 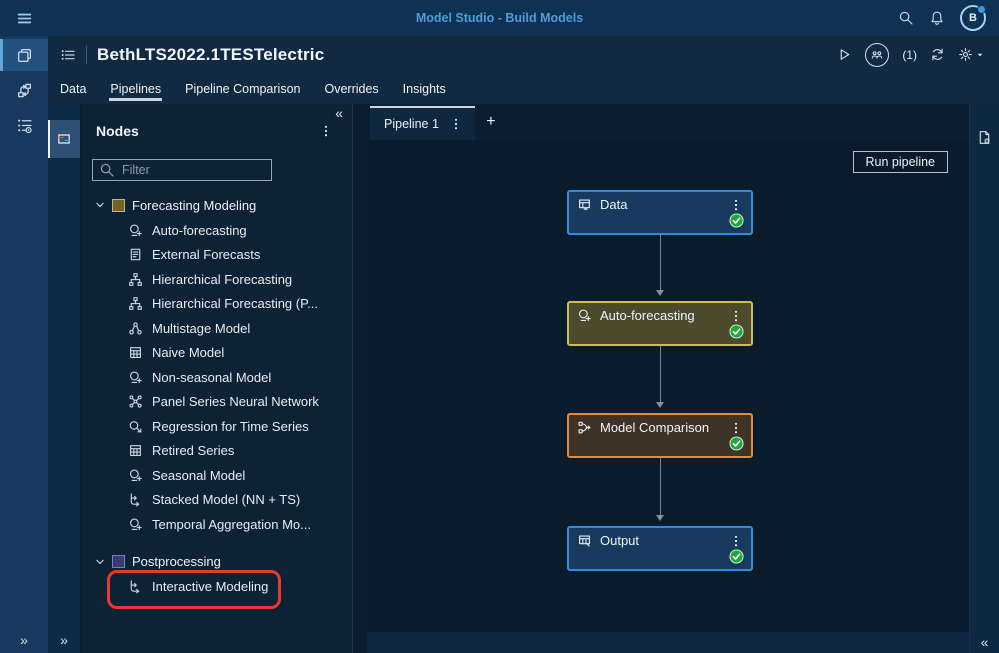 What do you see at coordinates (844, 54) in the screenshot?
I see `run-play-icon` at bounding box center [844, 54].